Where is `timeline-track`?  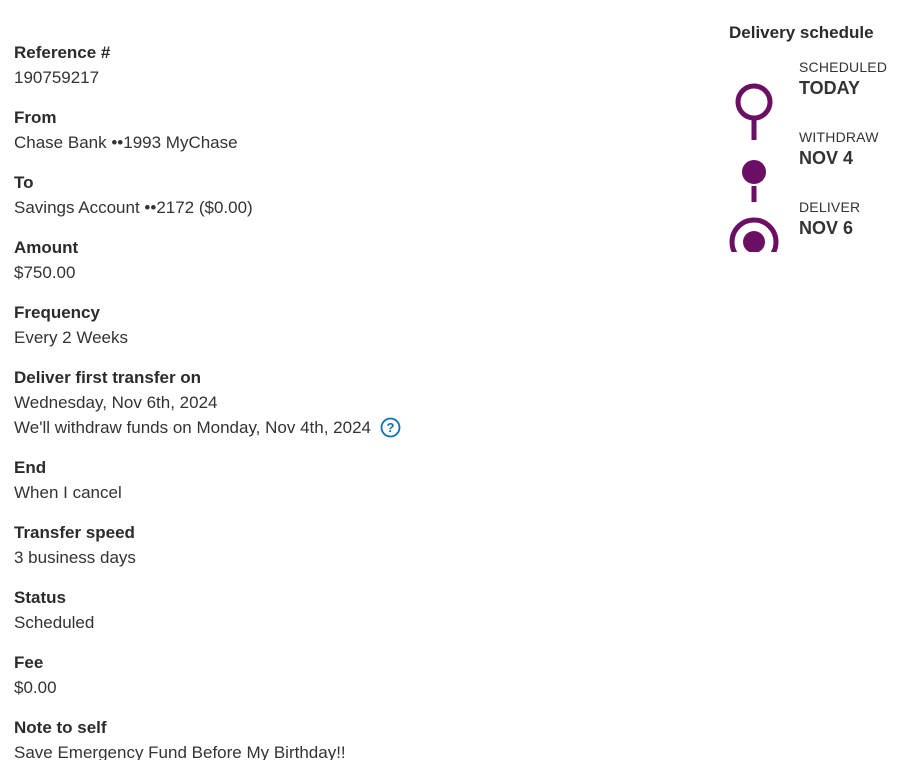
timeline-track is located at coordinates (754, 167).